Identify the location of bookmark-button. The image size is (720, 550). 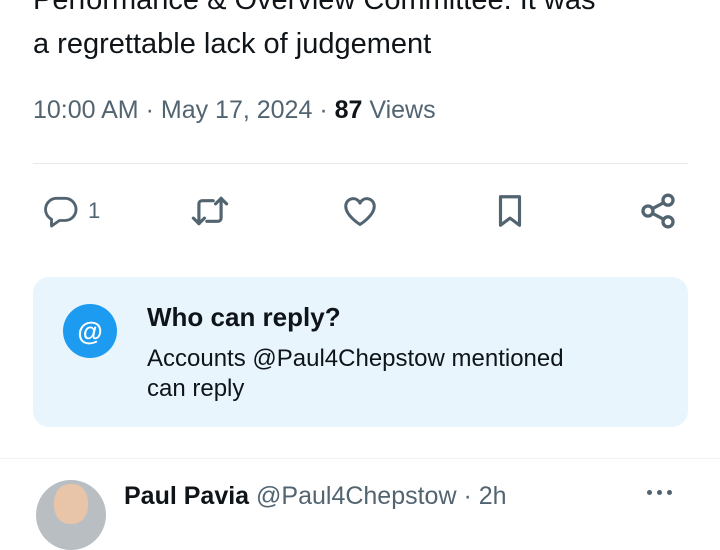
(510, 211).